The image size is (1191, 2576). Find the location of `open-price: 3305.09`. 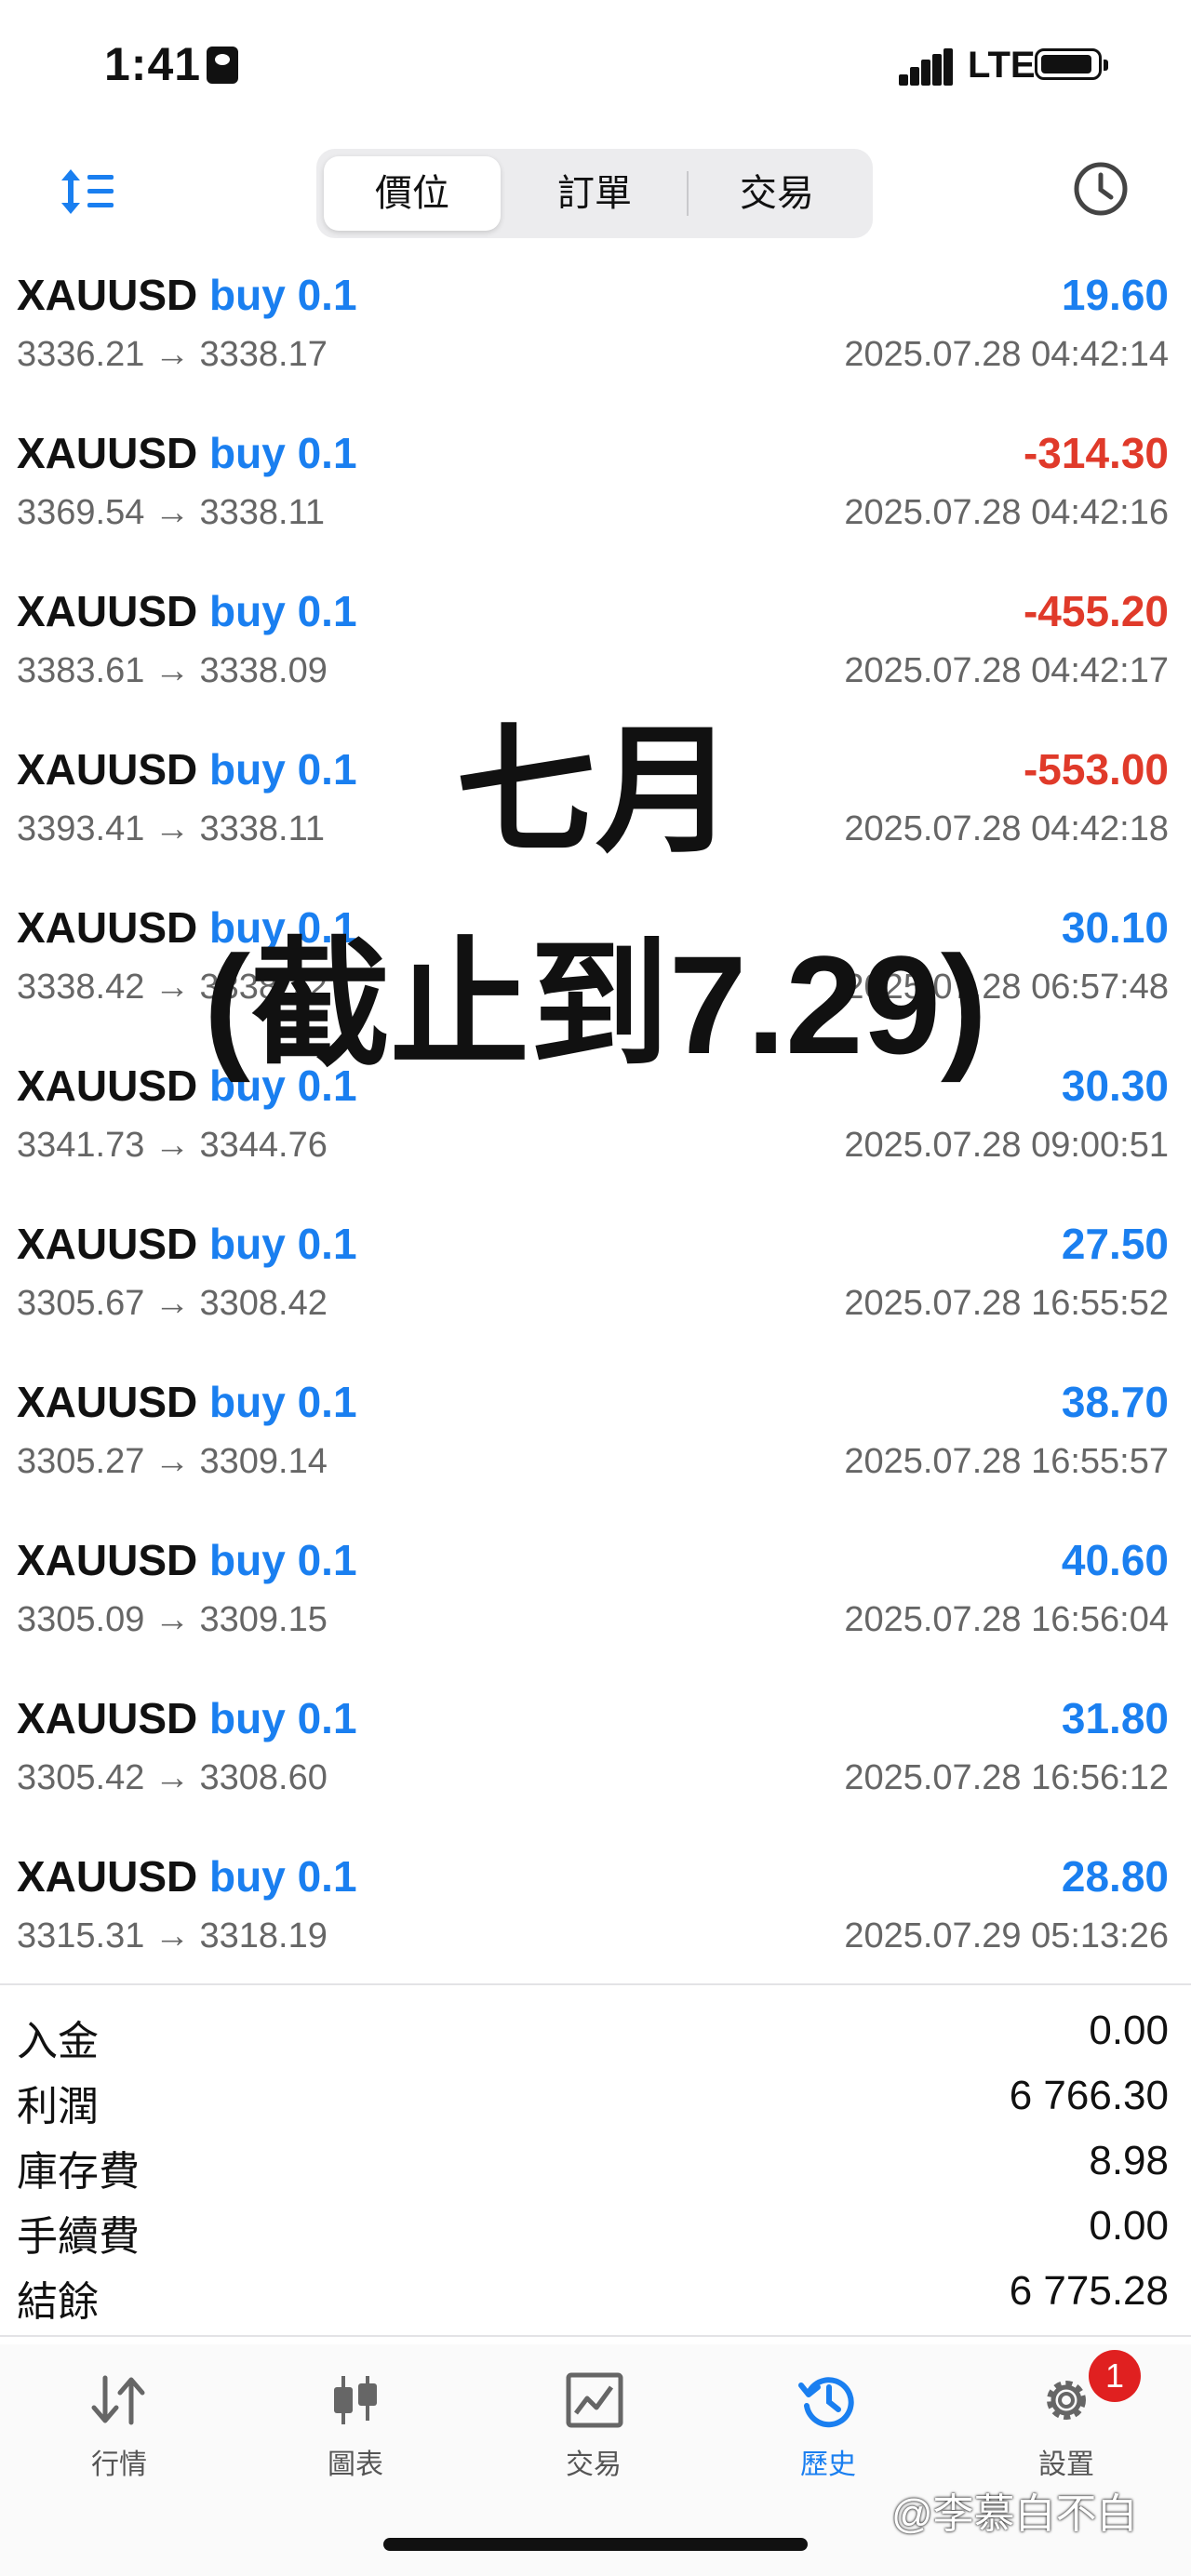

open-price: 3305.09 is located at coordinates (81, 1619).